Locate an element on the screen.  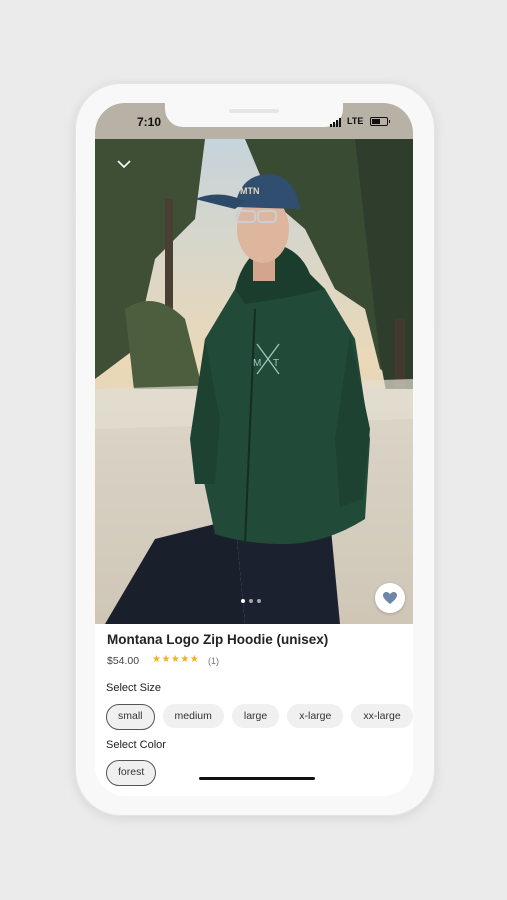
volume-up-button is located at coordinates (73, 267).